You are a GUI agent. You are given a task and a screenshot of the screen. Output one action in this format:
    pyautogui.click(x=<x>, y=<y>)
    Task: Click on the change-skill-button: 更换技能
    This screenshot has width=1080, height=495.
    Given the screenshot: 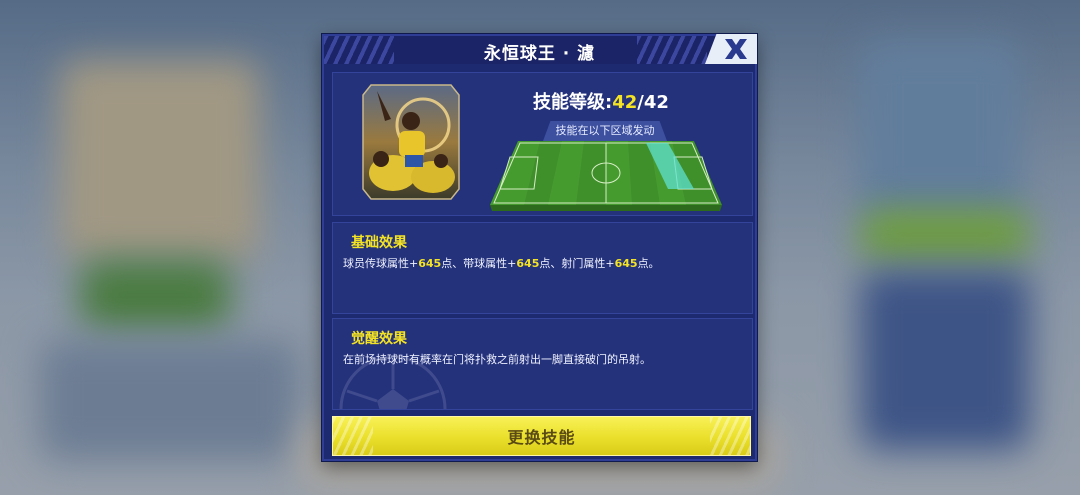 What is the action you would take?
    pyautogui.click(x=541, y=436)
    